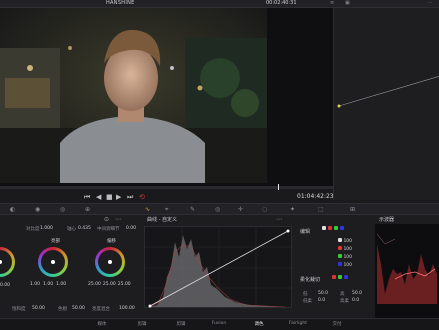 The height and width of the screenshot is (330, 439). I want to click on channel-g-icon, so click(336, 228).